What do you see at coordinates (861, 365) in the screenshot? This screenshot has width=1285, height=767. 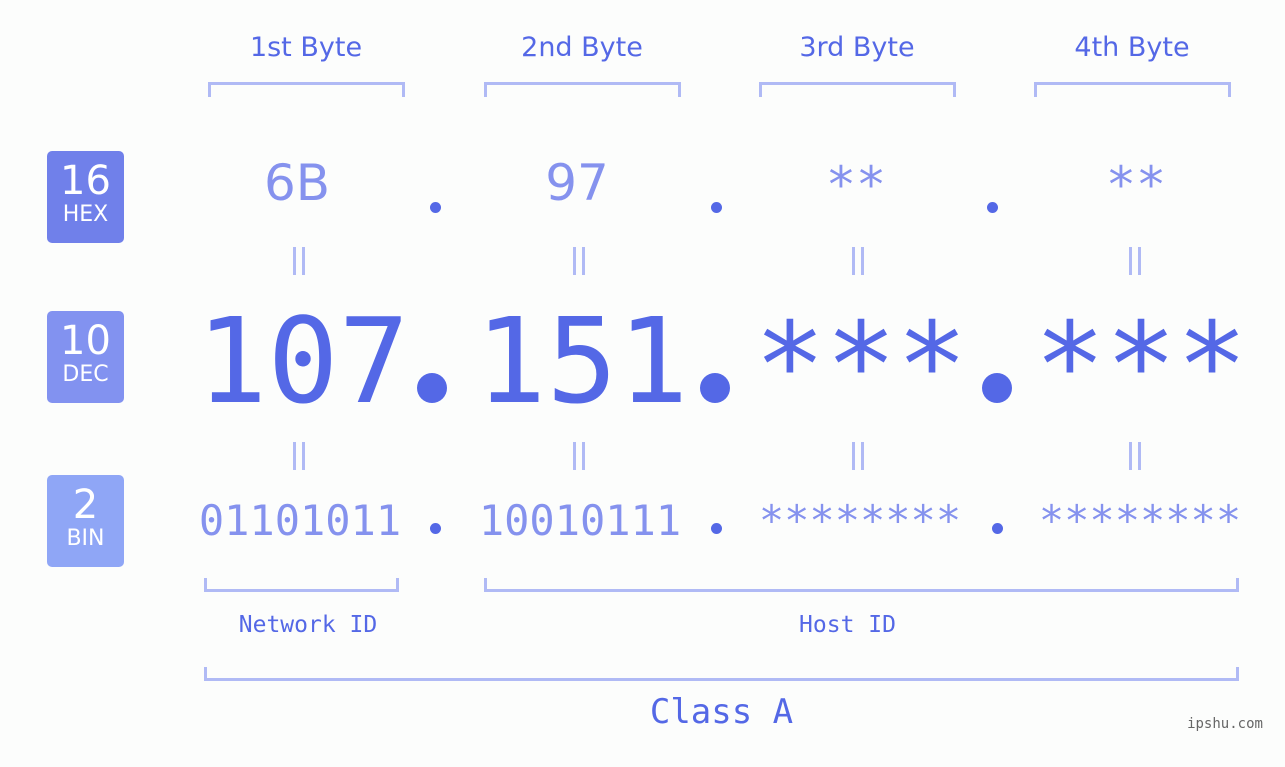 I see `dec-byte-3: ***` at bounding box center [861, 365].